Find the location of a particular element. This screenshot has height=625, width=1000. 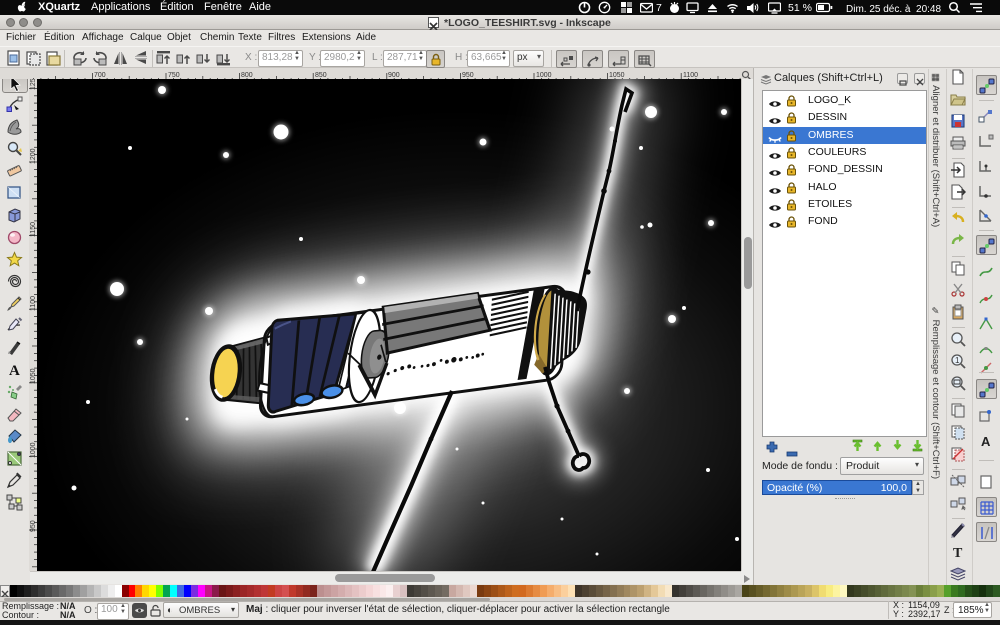

svg-text: 1 is located at coordinates (957, 360).